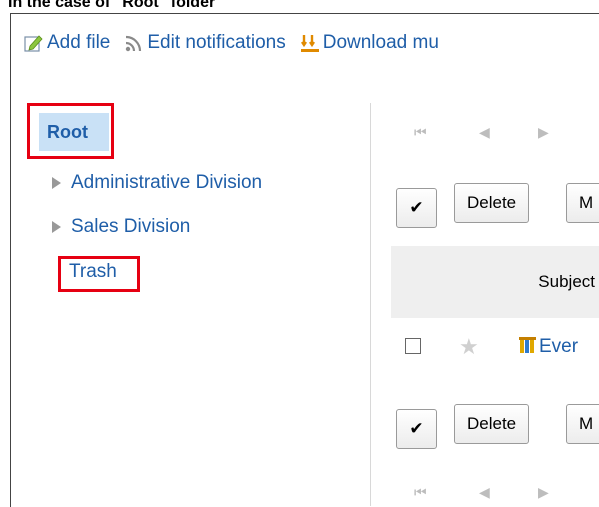 Image resolution: width=599 pixels, height=507 pixels. Describe the element at coordinates (416, 429) in the screenshot. I see `select-all-button-bottom: ✔` at that location.